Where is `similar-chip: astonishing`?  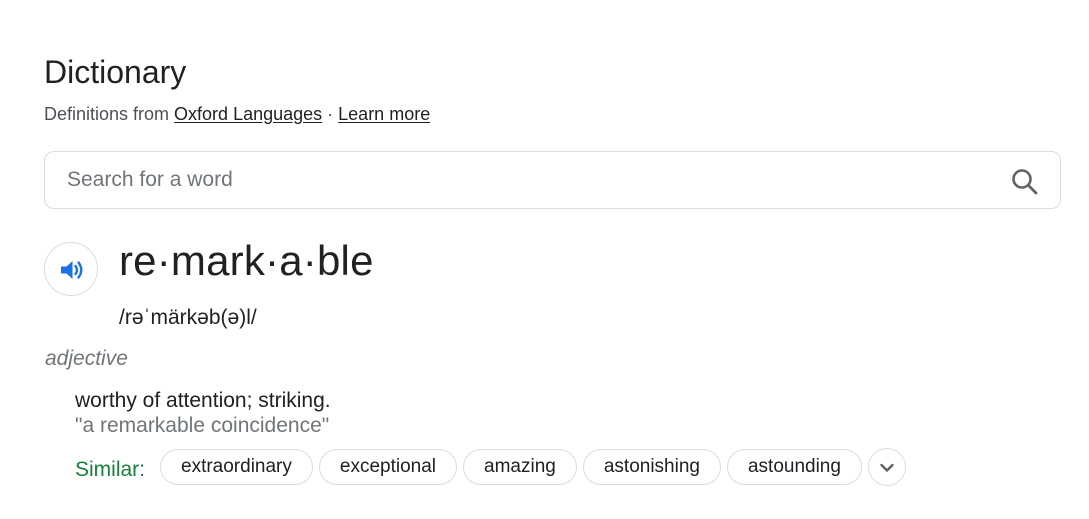 similar-chip: astonishing is located at coordinates (651, 467).